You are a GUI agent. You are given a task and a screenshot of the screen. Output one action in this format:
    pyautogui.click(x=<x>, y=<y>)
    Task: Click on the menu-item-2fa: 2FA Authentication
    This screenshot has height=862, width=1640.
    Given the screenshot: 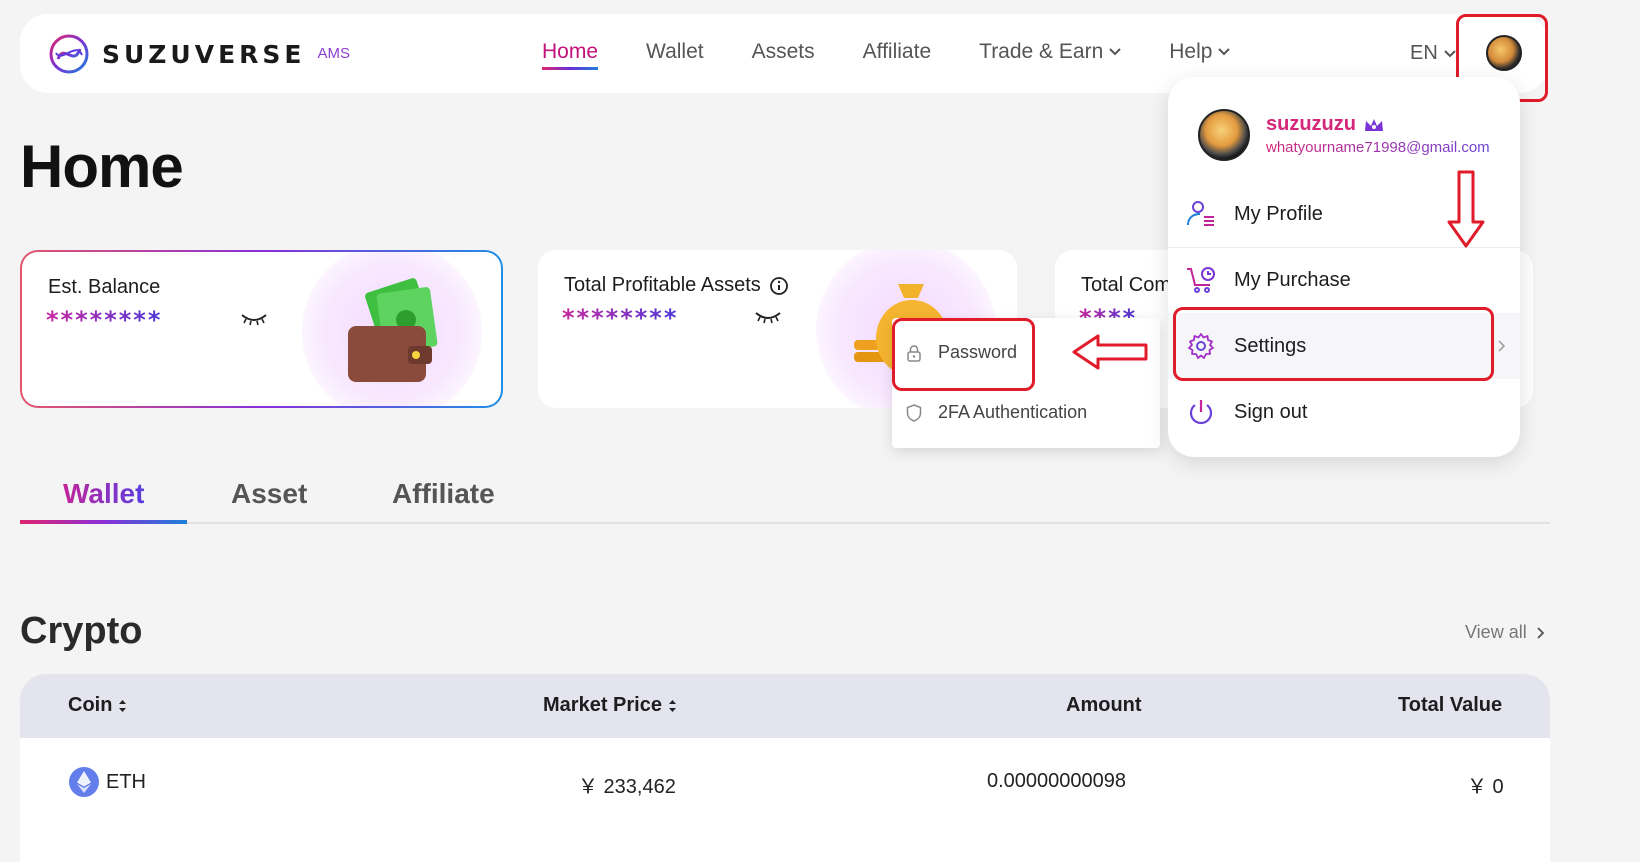 What is the action you would take?
    pyautogui.click(x=996, y=412)
    